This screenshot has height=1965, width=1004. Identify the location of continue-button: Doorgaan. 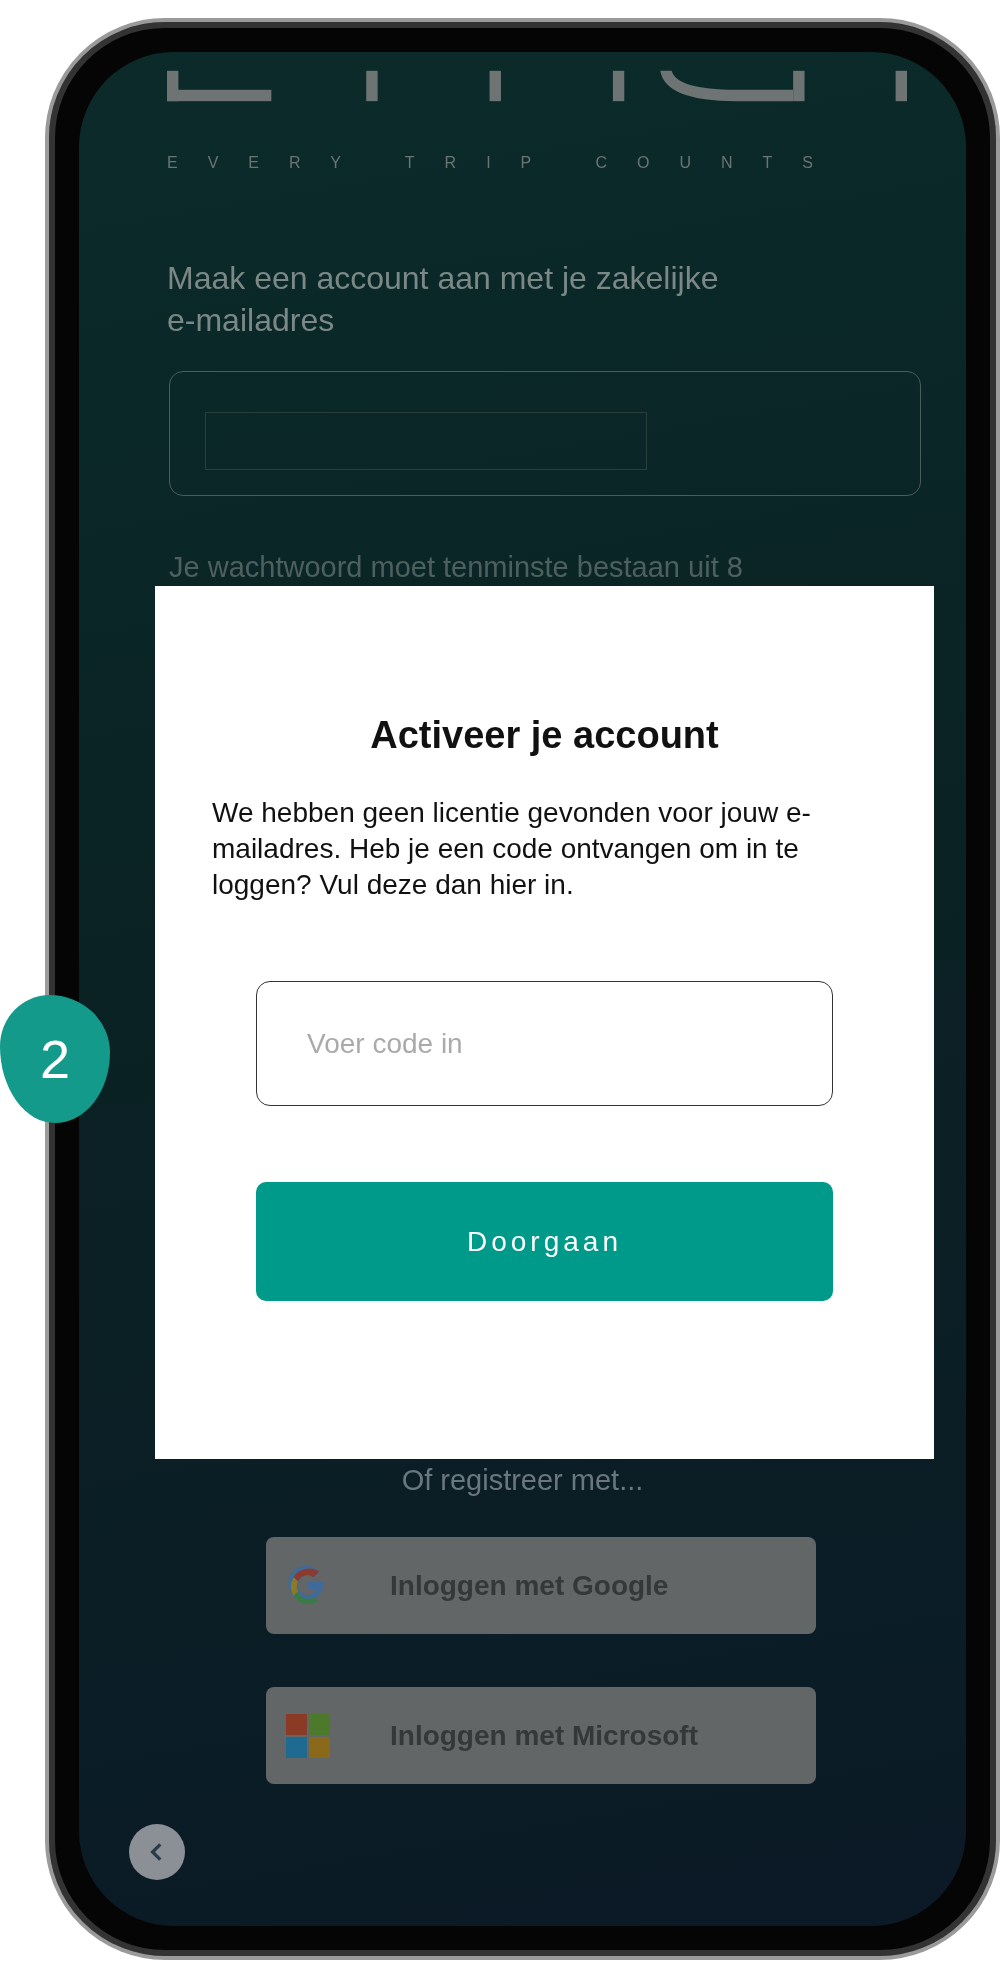
(544, 1241).